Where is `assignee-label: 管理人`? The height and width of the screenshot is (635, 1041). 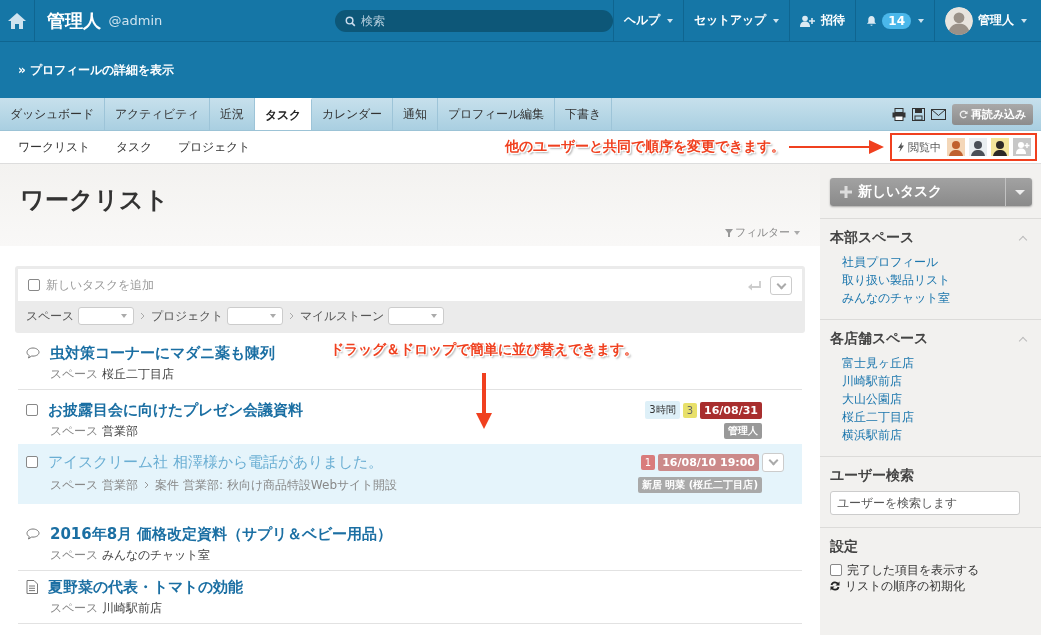 assignee-label: 管理人 is located at coordinates (743, 431).